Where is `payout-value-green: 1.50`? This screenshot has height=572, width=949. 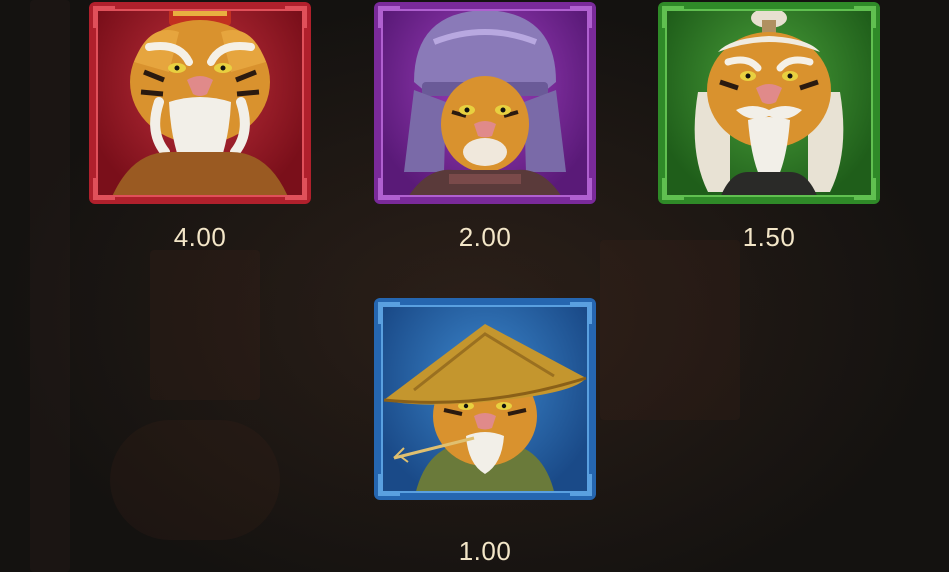
payout-value-green: 1.50 is located at coordinates (769, 237).